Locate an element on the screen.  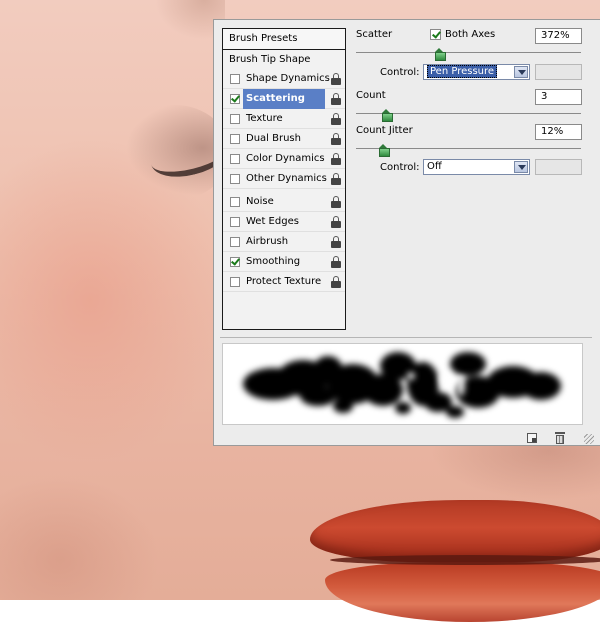
option-other-dynamics: Other Dynamics is located at coordinates (284, 179).